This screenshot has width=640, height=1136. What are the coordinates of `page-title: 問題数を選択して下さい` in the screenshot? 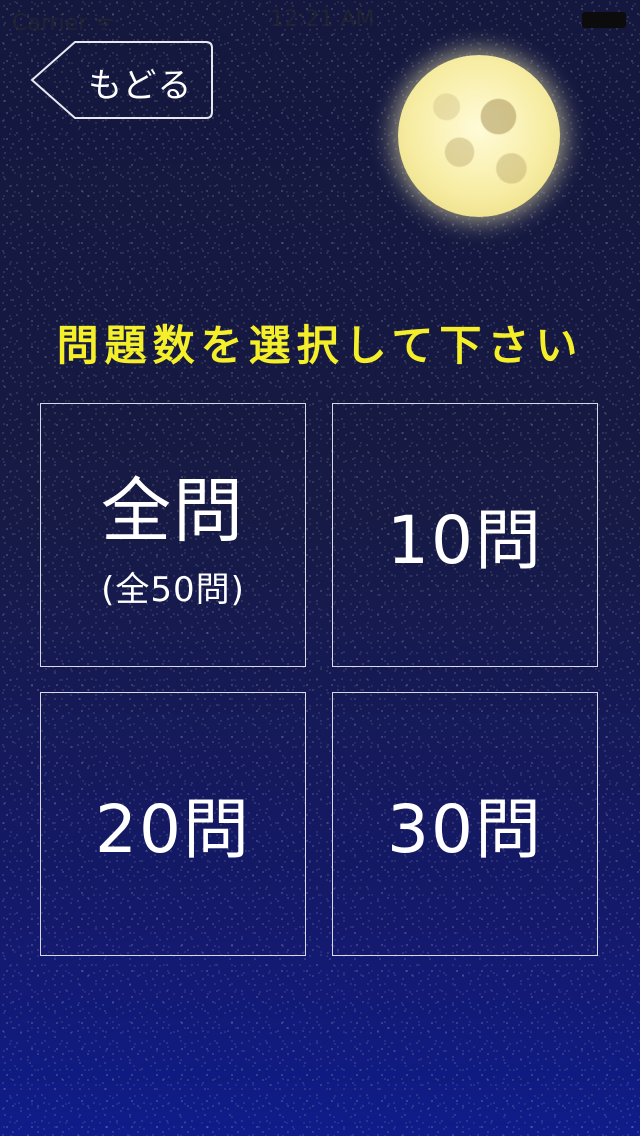 It's located at (320, 345).